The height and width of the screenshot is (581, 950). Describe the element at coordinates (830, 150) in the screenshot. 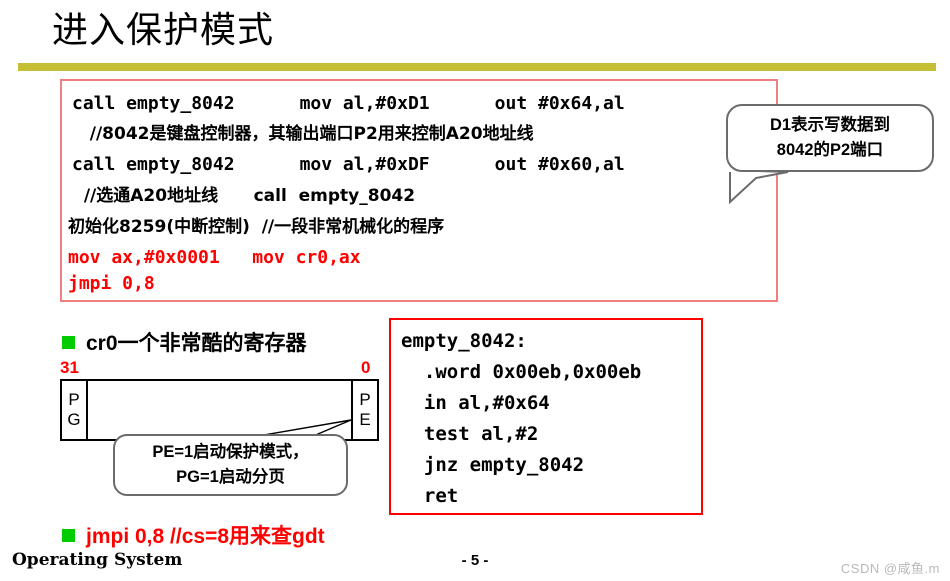

I see `callout-d1-line2: 8042的P2端口` at that location.